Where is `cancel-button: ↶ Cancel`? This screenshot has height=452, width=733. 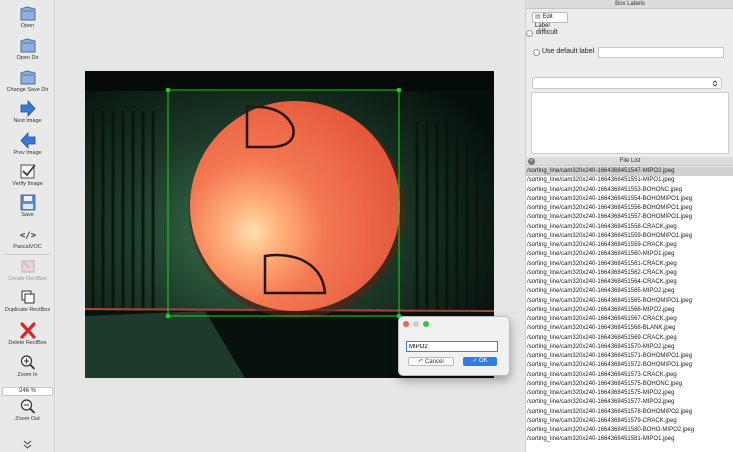
cancel-button: ↶ Cancel is located at coordinates (431, 361).